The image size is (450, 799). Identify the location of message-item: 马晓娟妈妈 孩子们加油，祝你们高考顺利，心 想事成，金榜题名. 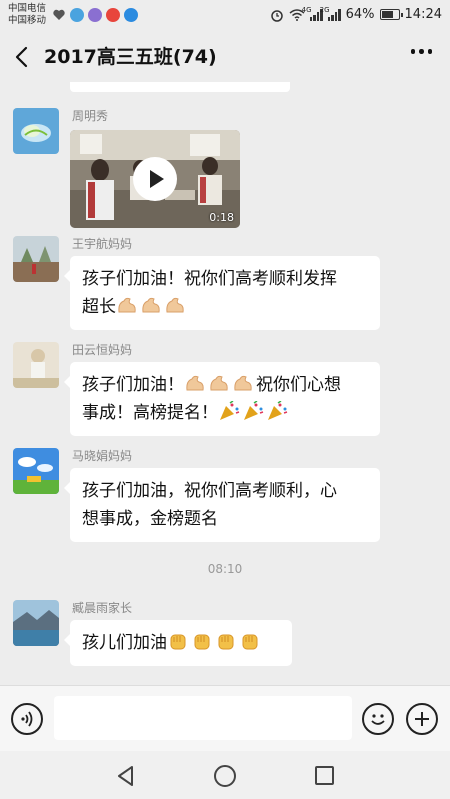
(225, 498).